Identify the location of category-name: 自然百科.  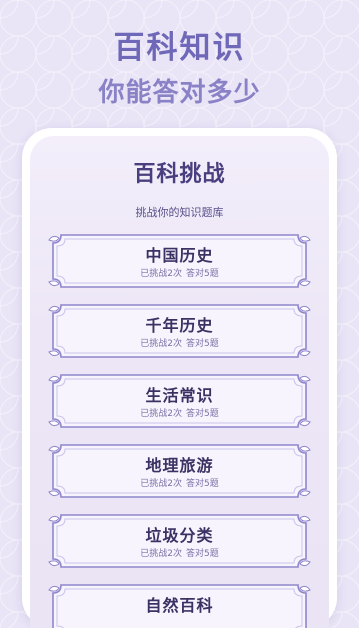
(179, 605).